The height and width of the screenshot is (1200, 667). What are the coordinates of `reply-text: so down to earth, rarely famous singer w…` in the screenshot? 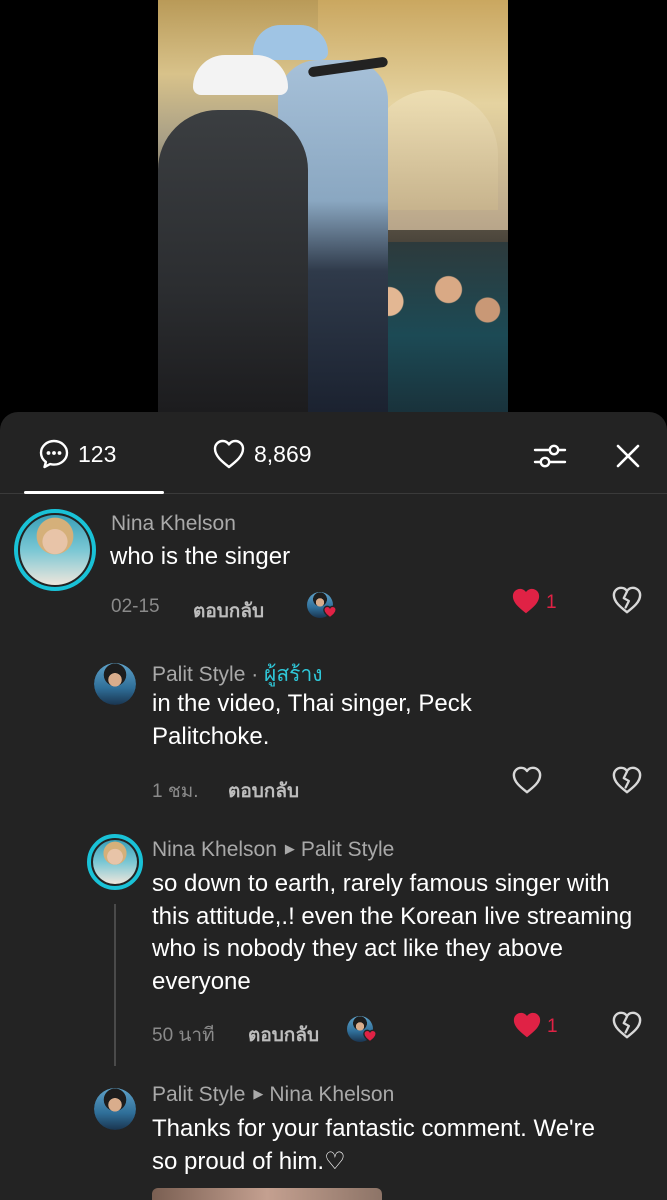 It's located at (392, 932).